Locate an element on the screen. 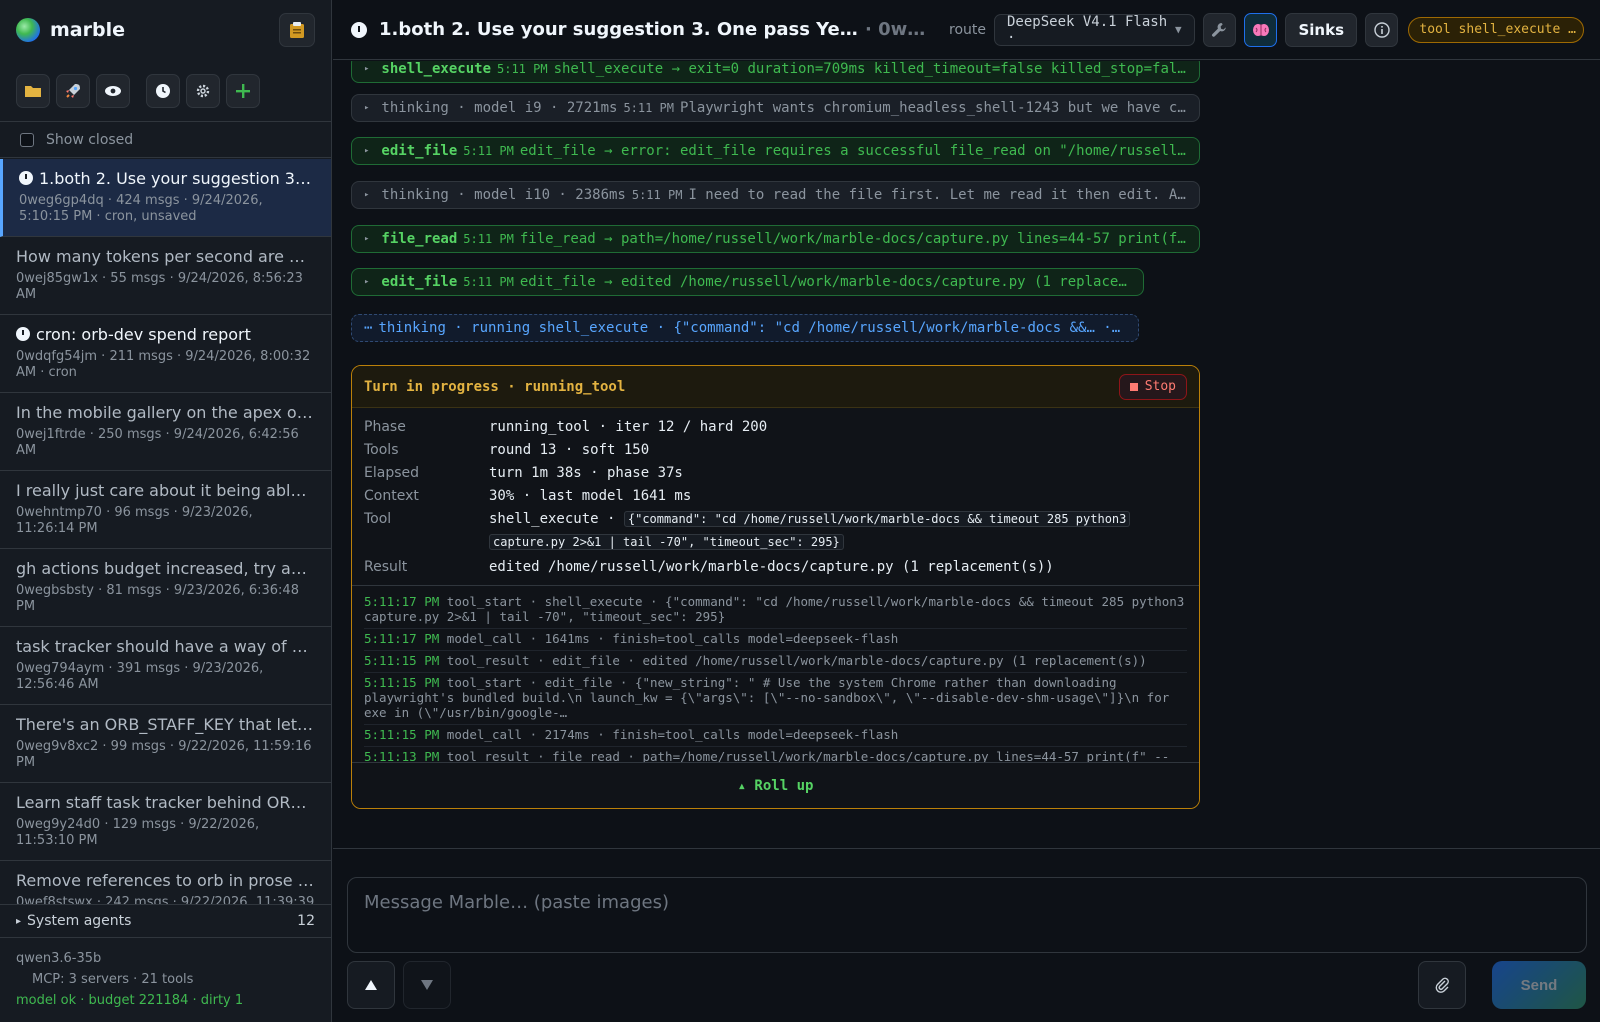  detail-context: Context 30% · last model 1641 ms is located at coordinates (775, 496).